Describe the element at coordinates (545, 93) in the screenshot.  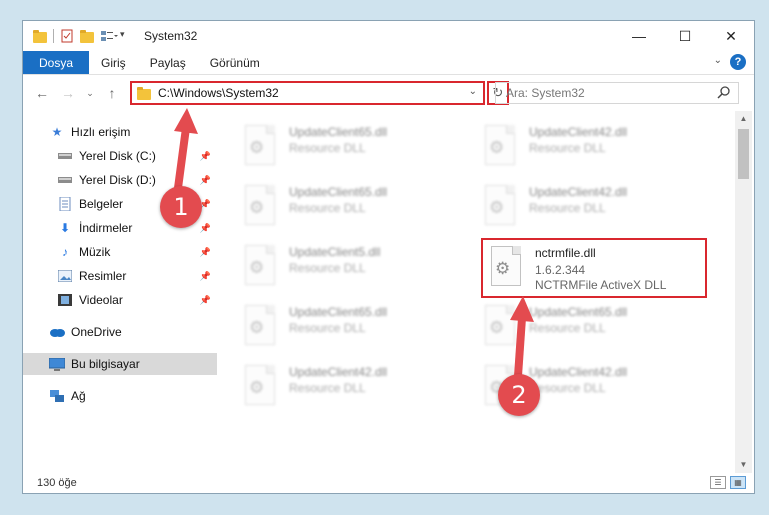
I see `search-placeholder: Ara: System32` at that location.